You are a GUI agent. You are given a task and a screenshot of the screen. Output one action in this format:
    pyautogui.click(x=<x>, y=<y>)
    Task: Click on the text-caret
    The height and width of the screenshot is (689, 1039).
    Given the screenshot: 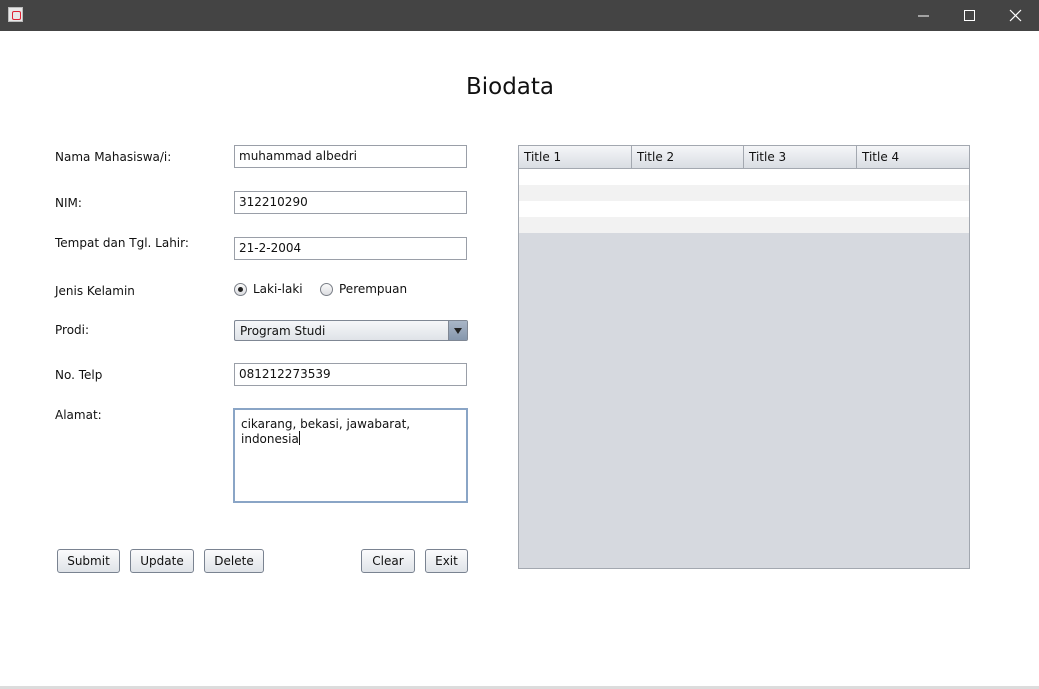 What is the action you would take?
    pyautogui.click(x=299, y=438)
    